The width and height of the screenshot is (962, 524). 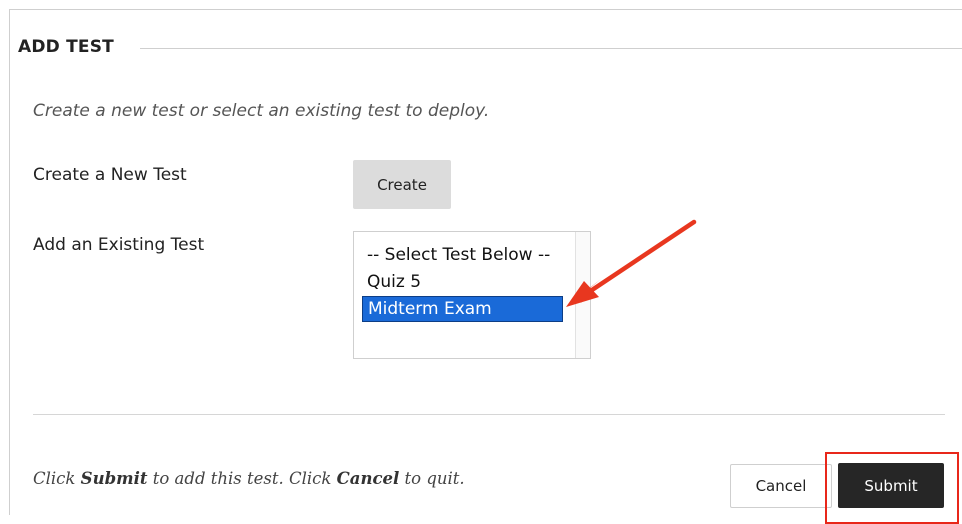 What do you see at coordinates (456, 255) in the screenshot?
I see `list-item-placeholder: -- Select Test Below --` at bounding box center [456, 255].